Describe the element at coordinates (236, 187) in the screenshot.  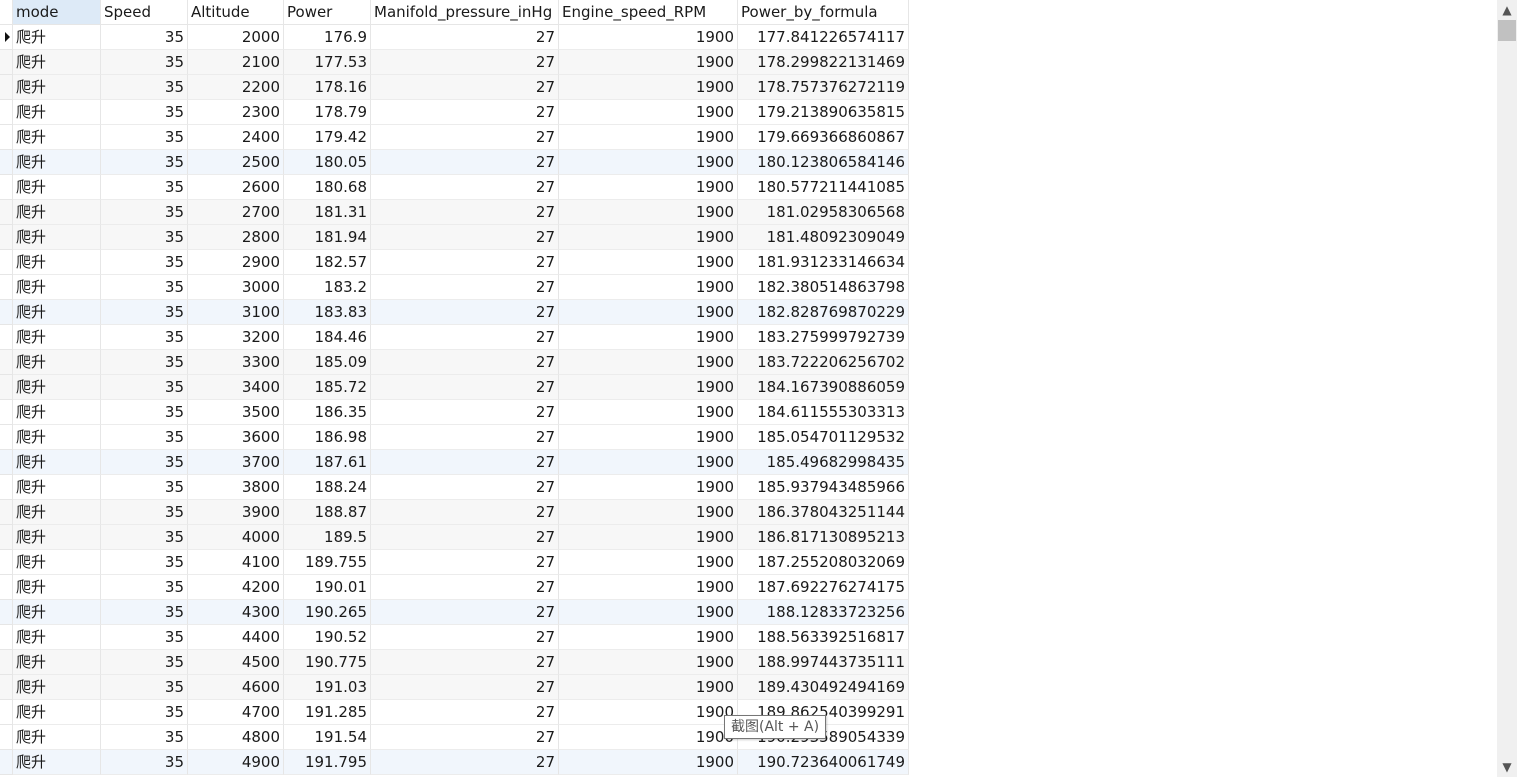
I see `cell-altitude: 2600` at that location.